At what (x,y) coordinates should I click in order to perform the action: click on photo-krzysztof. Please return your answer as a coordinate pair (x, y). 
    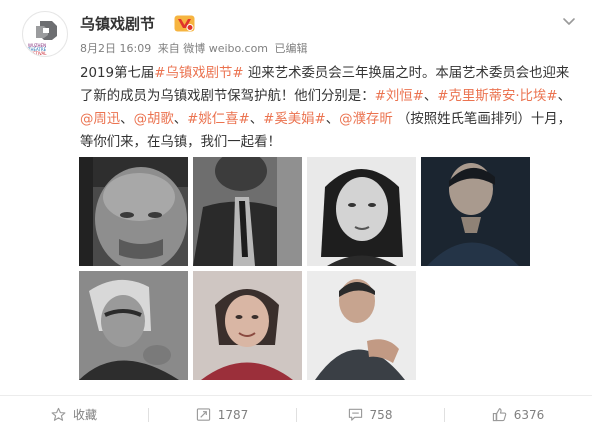
    Looking at the image, I should click on (247, 211).